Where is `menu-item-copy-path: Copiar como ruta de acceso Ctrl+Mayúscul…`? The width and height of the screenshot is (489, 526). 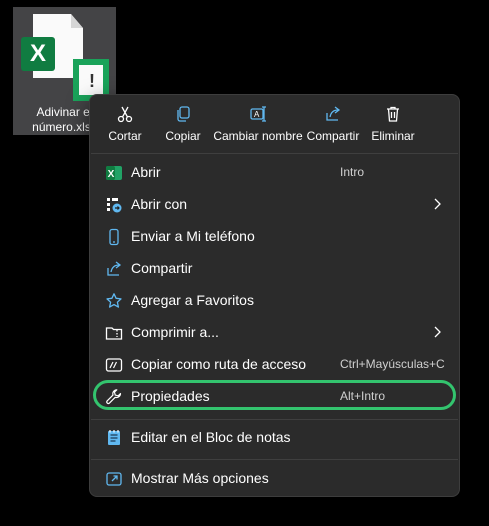 menu-item-copy-path: Copiar como ruta de acceso Ctrl+Mayúscul… is located at coordinates (274, 364).